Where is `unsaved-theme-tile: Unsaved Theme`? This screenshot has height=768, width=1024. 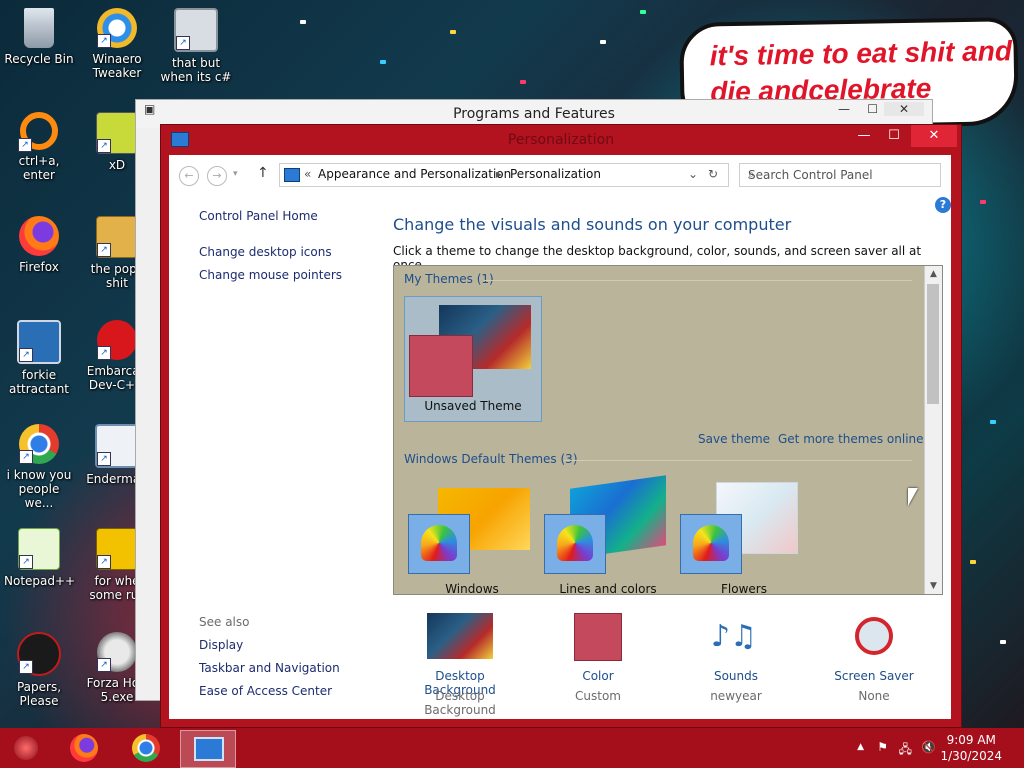
unsaved-theme-tile: Unsaved Theme is located at coordinates (473, 359).